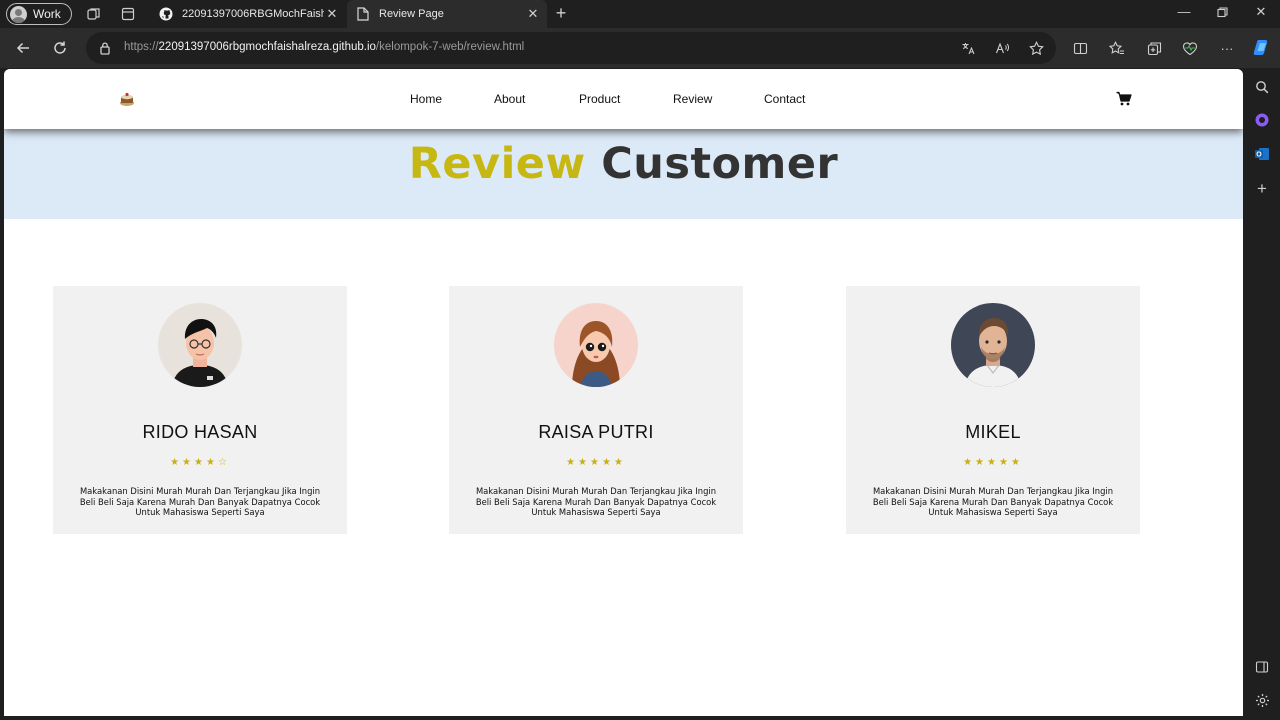 The width and height of the screenshot is (1280, 720). Describe the element at coordinates (18, 14) in the screenshot. I see `profile-avatar-icon` at that location.